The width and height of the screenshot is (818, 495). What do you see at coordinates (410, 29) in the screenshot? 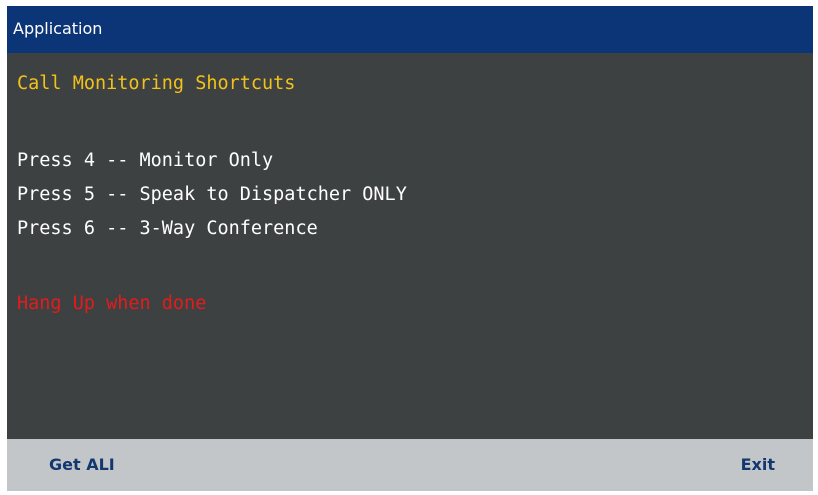
I see `title-bar: Application` at bounding box center [410, 29].